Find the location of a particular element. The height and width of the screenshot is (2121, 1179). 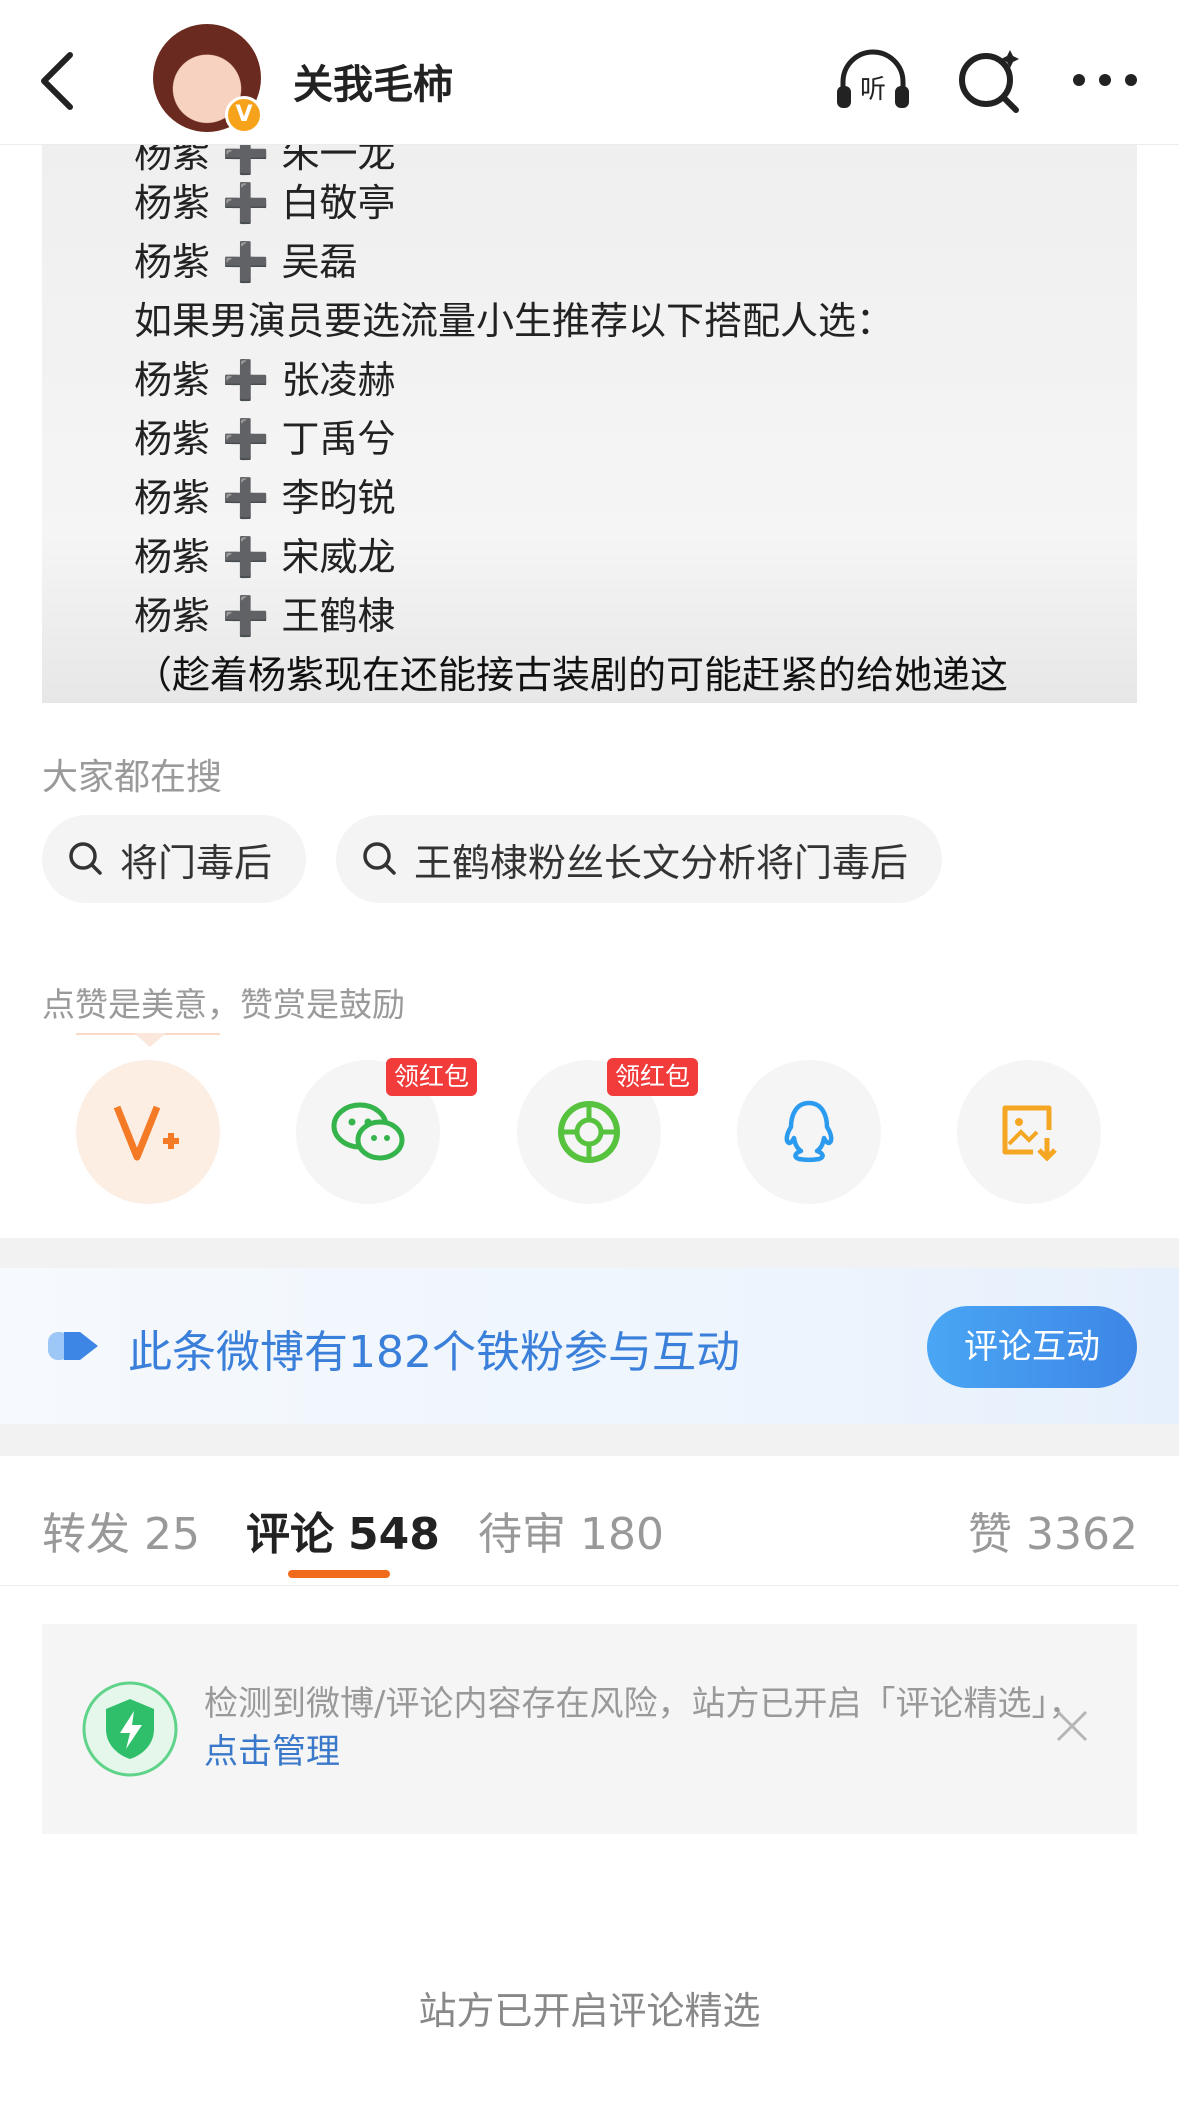

more-icon is located at coordinates (1105, 82).